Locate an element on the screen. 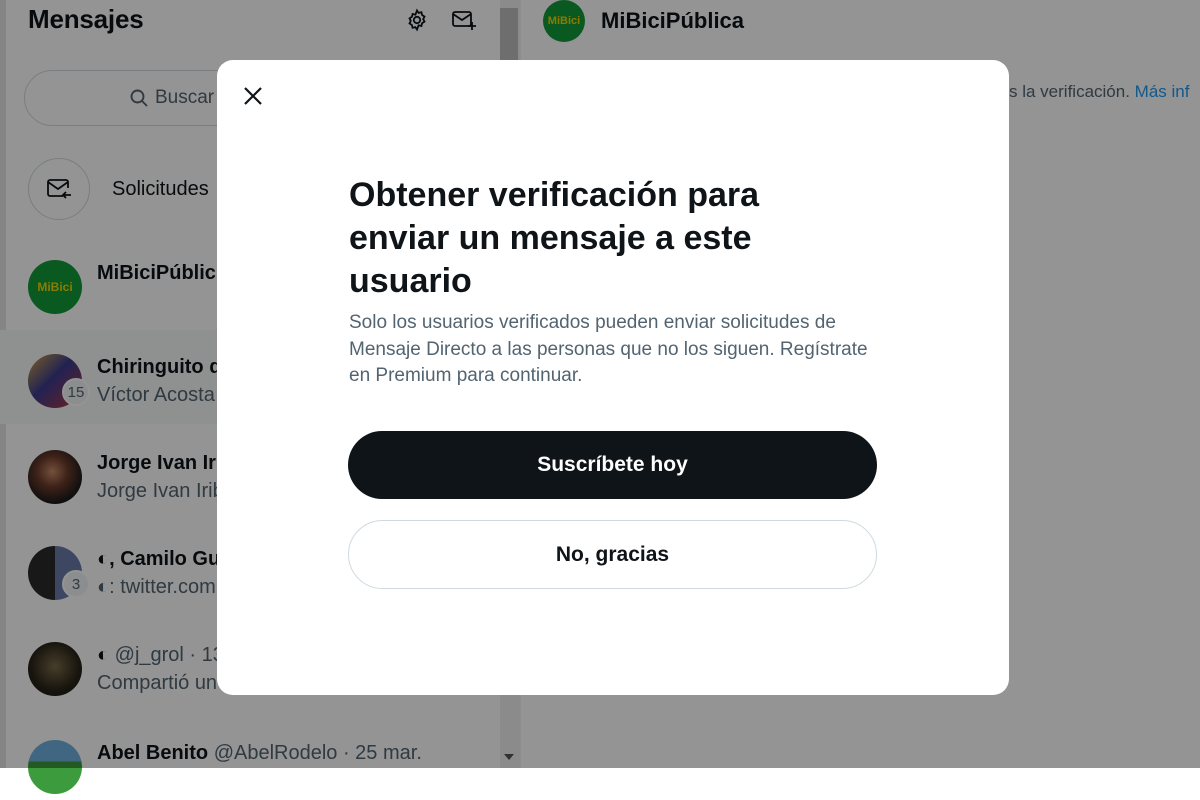 This screenshot has width=1200, height=800. close-button is located at coordinates (253, 96).